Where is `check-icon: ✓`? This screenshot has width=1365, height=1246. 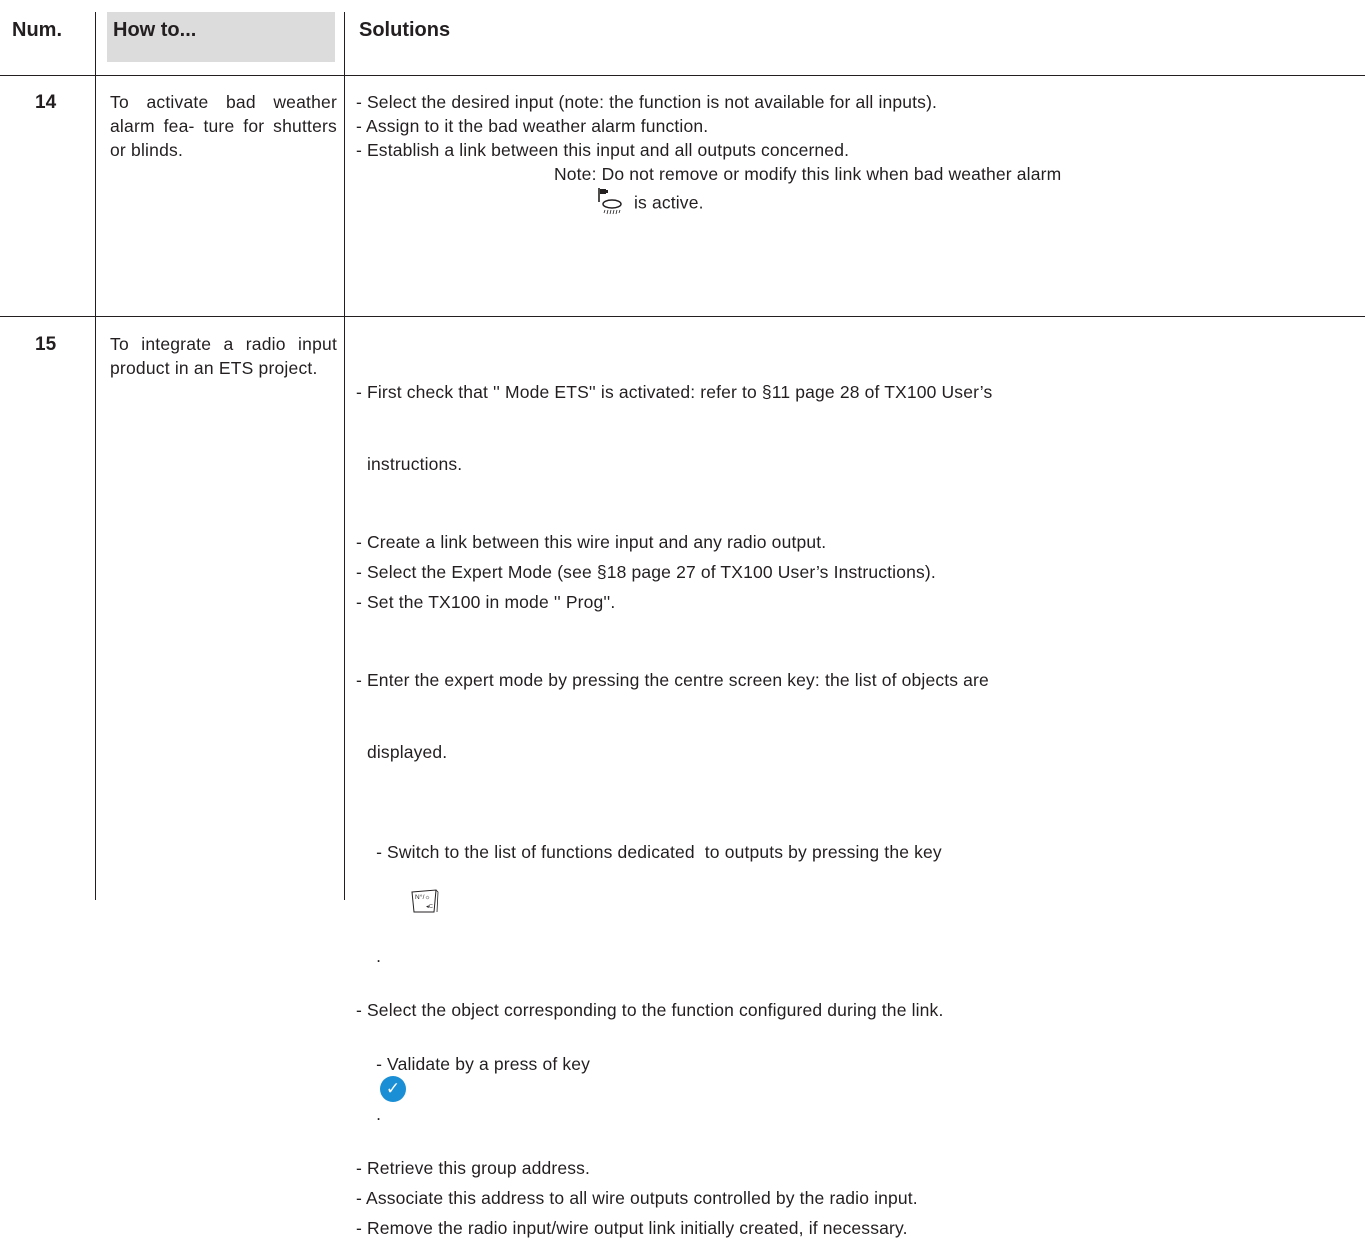 check-icon: ✓ is located at coordinates (393, 1089).